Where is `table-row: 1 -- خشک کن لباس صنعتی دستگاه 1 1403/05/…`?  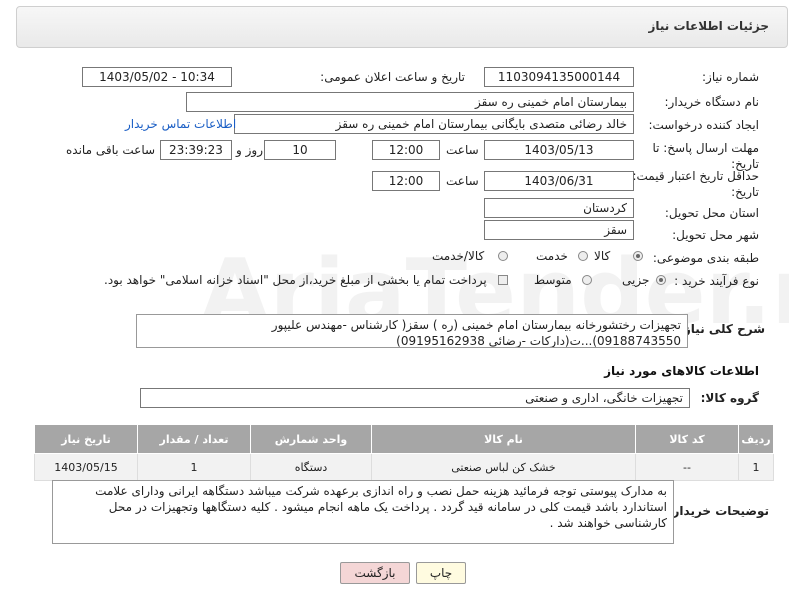
table-row: 1 -- خشک کن لباس صنعتی دستگاه 1 1403/05/… is located at coordinates (404, 467).